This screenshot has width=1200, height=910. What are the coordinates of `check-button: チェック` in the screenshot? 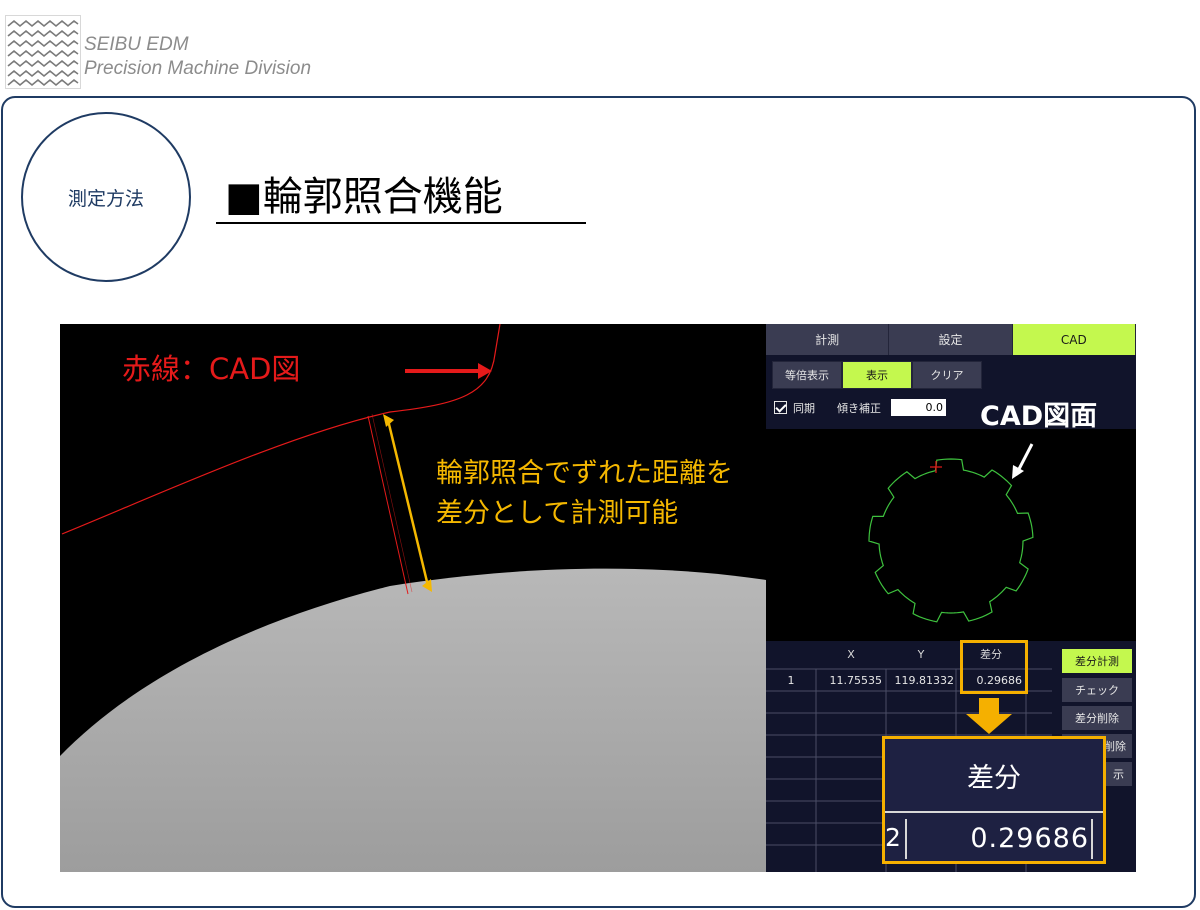 It's located at (1097, 690).